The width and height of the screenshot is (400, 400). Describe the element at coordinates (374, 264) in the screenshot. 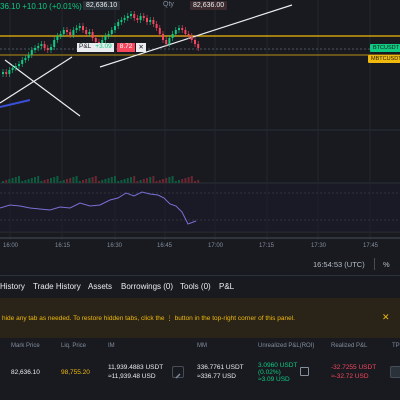

I see `divider` at that location.